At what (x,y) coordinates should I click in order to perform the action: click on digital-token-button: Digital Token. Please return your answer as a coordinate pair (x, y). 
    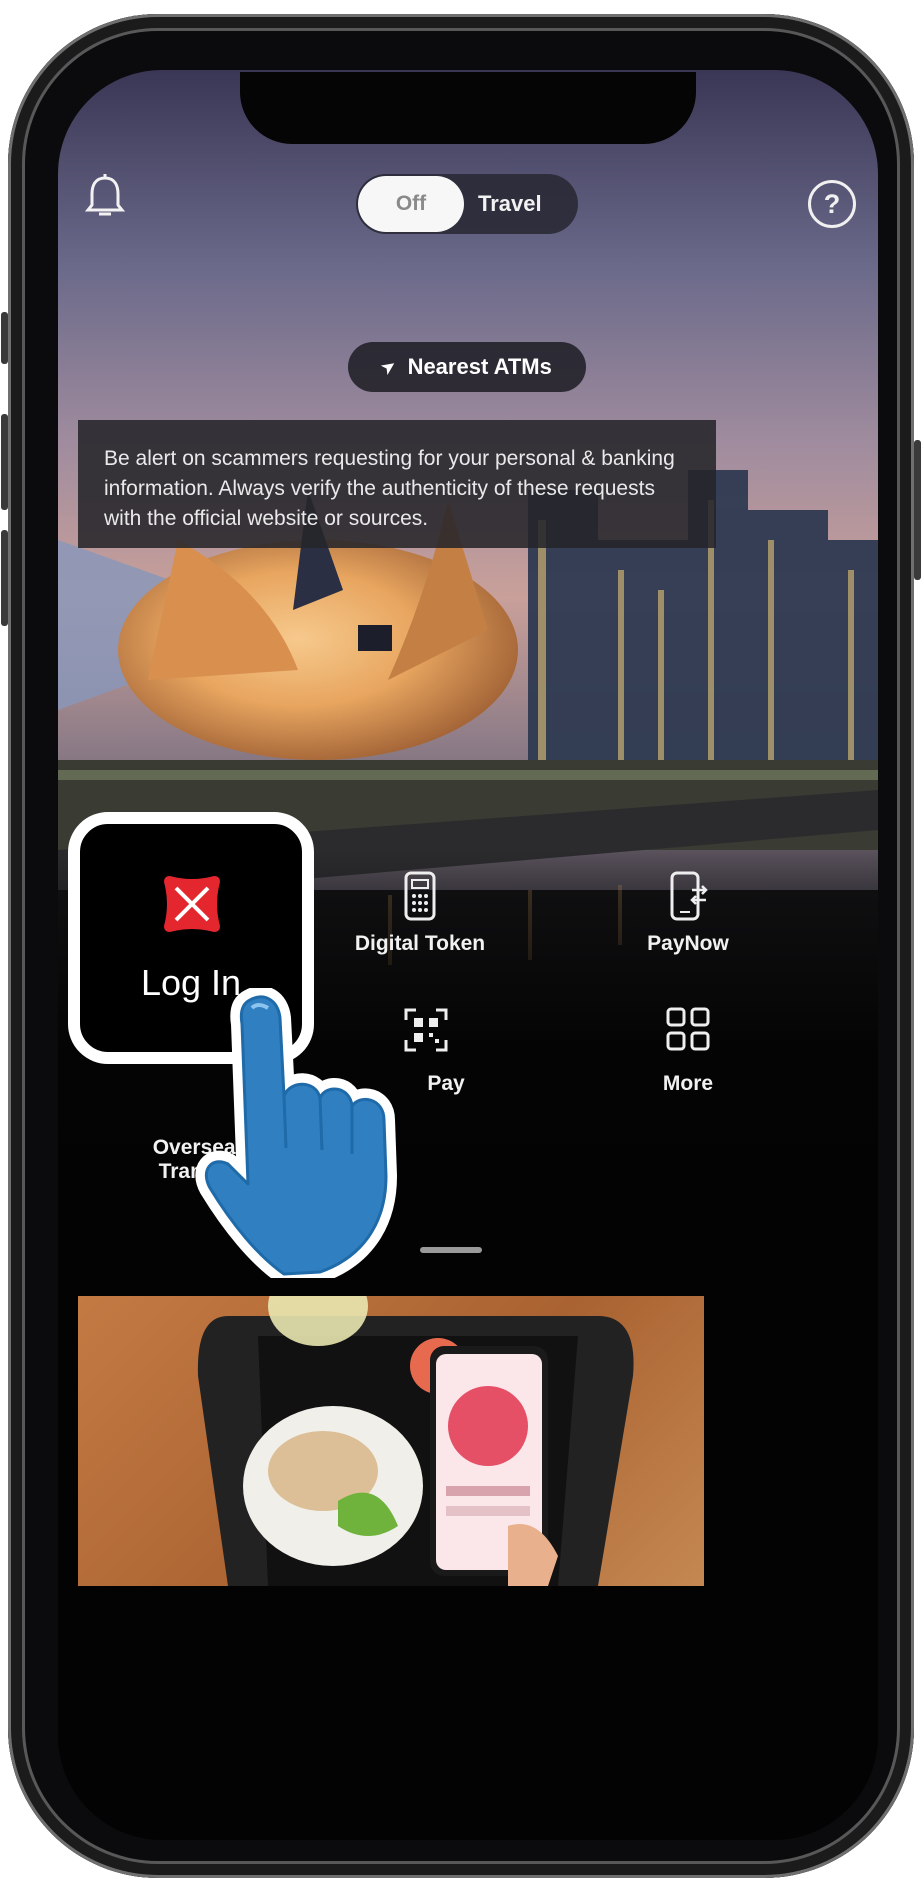
    Looking at the image, I should click on (420, 913).